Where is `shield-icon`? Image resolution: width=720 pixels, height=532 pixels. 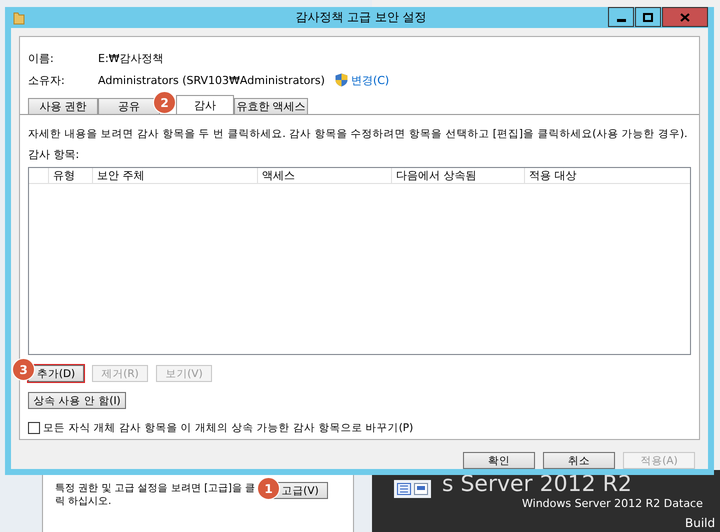
shield-icon is located at coordinates (341, 80).